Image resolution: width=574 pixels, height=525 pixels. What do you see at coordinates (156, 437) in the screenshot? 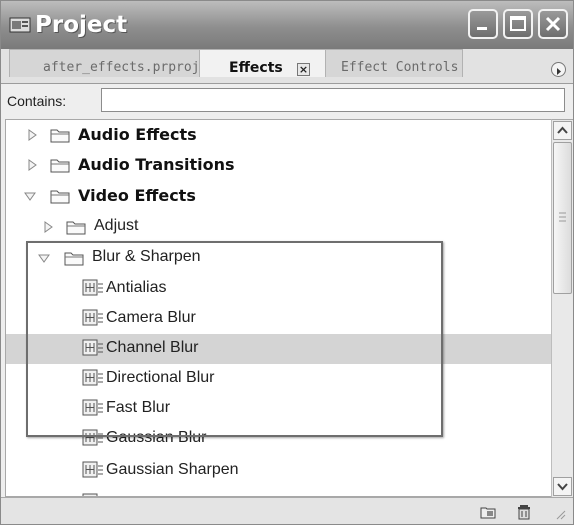
I see `tree-label: Gaussian Blur` at bounding box center [156, 437].